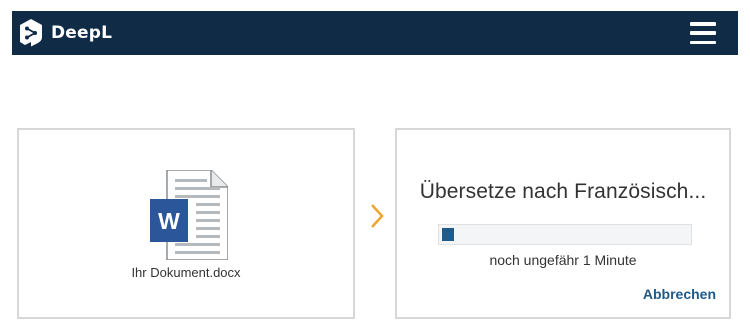 The image size is (750, 333). What do you see at coordinates (565, 234) in the screenshot?
I see `progress-bar` at bounding box center [565, 234].